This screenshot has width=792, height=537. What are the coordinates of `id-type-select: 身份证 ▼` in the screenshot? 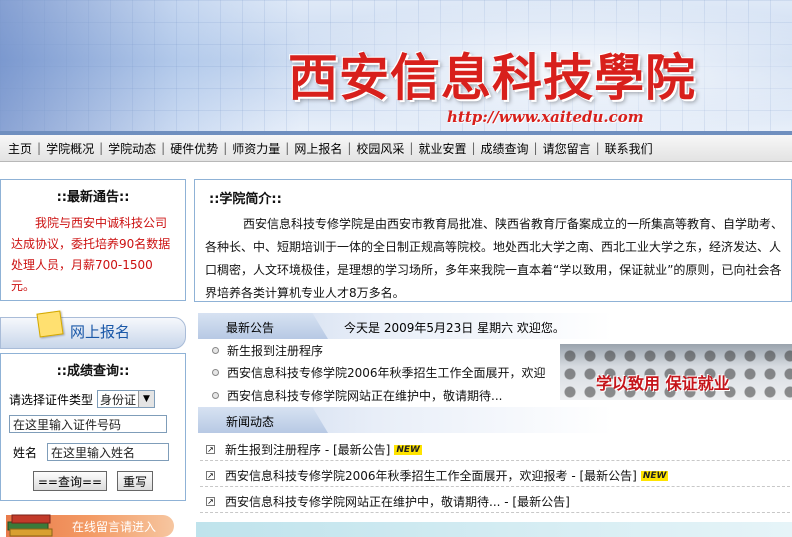 It's located at (126, 399).